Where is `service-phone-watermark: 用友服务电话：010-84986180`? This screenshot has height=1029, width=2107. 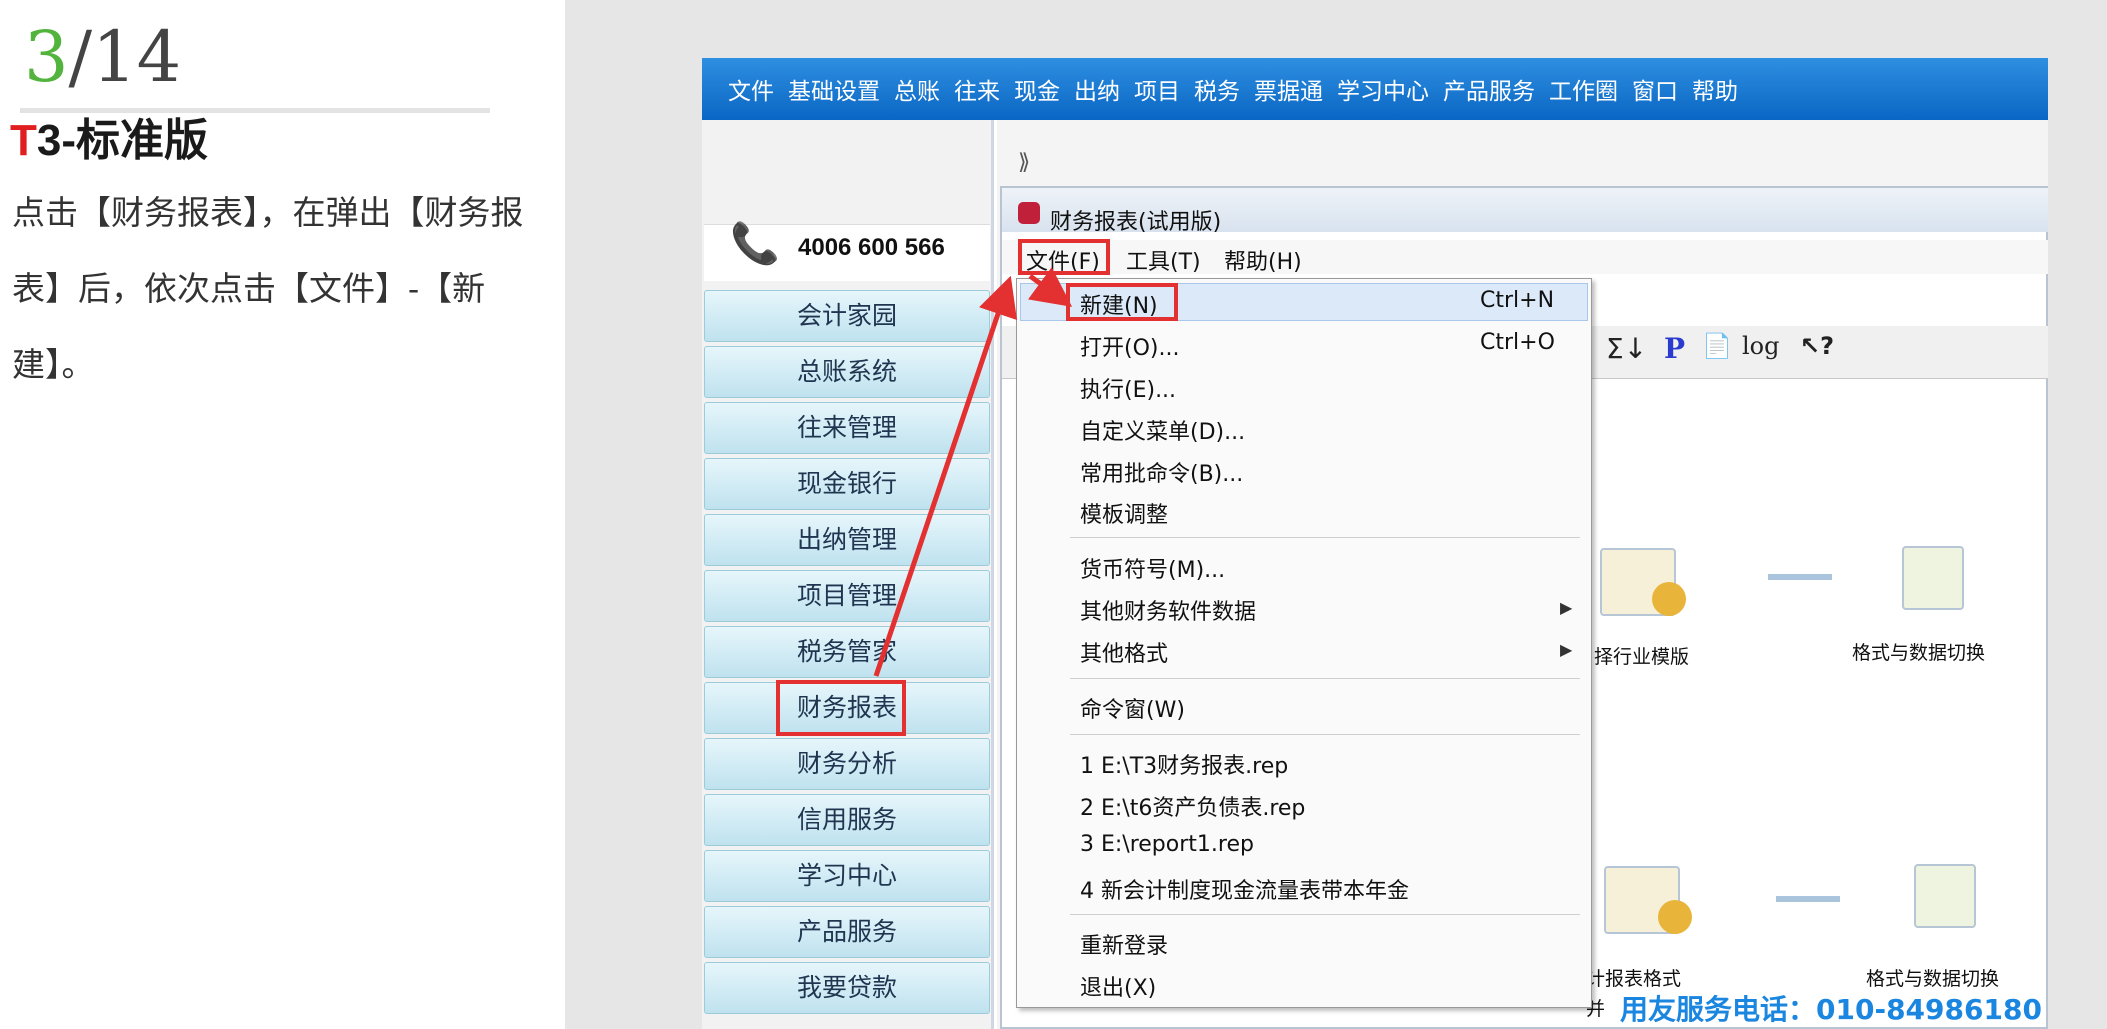
service-phone-watermark: 用友服务电话：010-84986180 is located at coordinates (1831, 1009).